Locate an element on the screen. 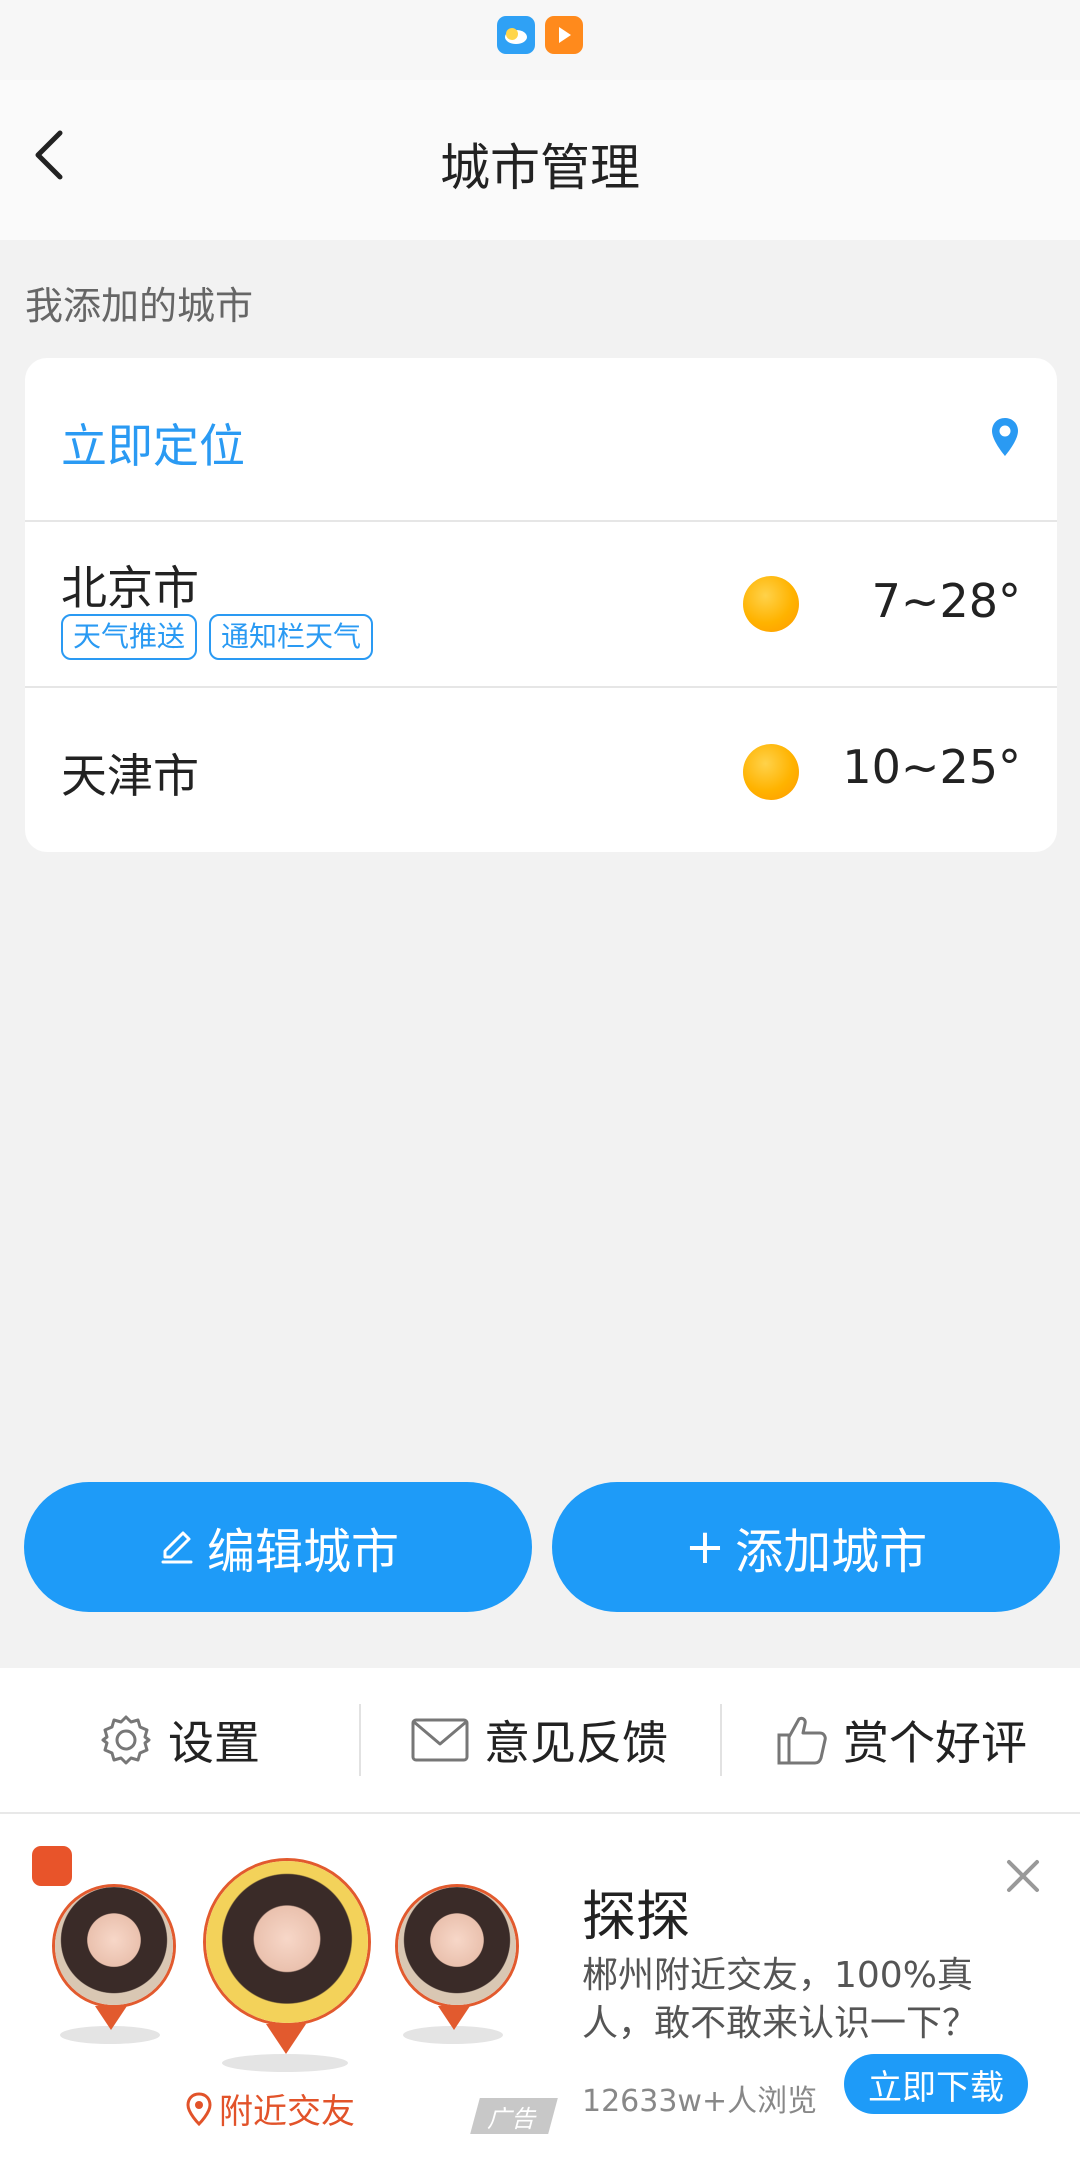 Image resolution: width=1080 pixels, height=2160 pixels. tag-notification-weather: 通知栏天气 is located at coordinates (291, 637).